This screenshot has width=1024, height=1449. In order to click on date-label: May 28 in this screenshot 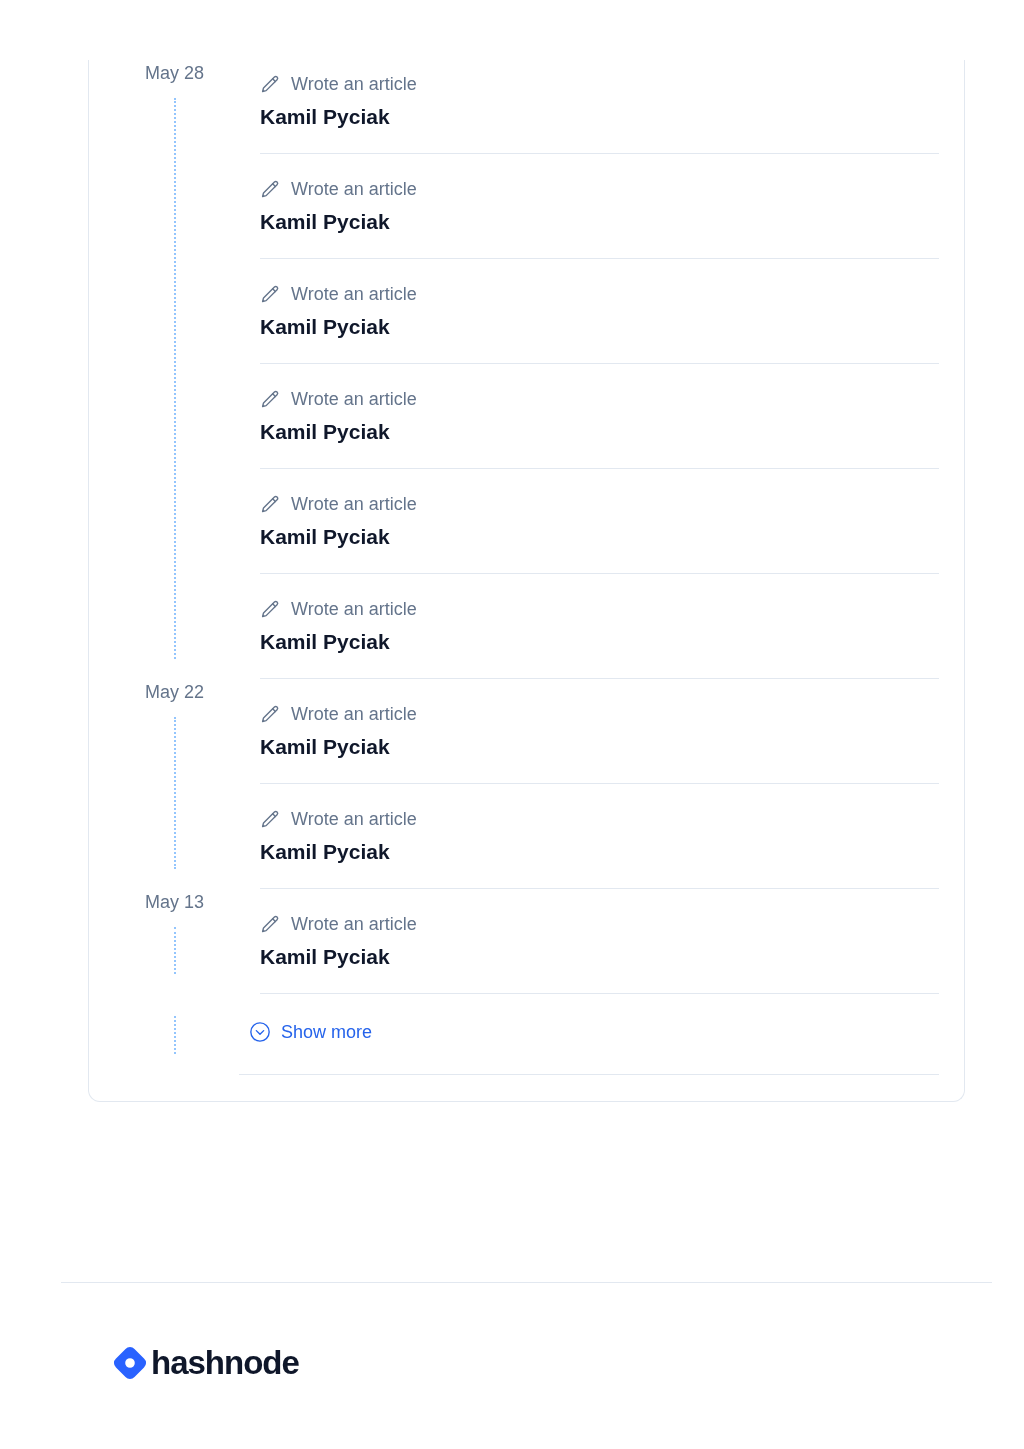, I will do `click(174, 73)`.